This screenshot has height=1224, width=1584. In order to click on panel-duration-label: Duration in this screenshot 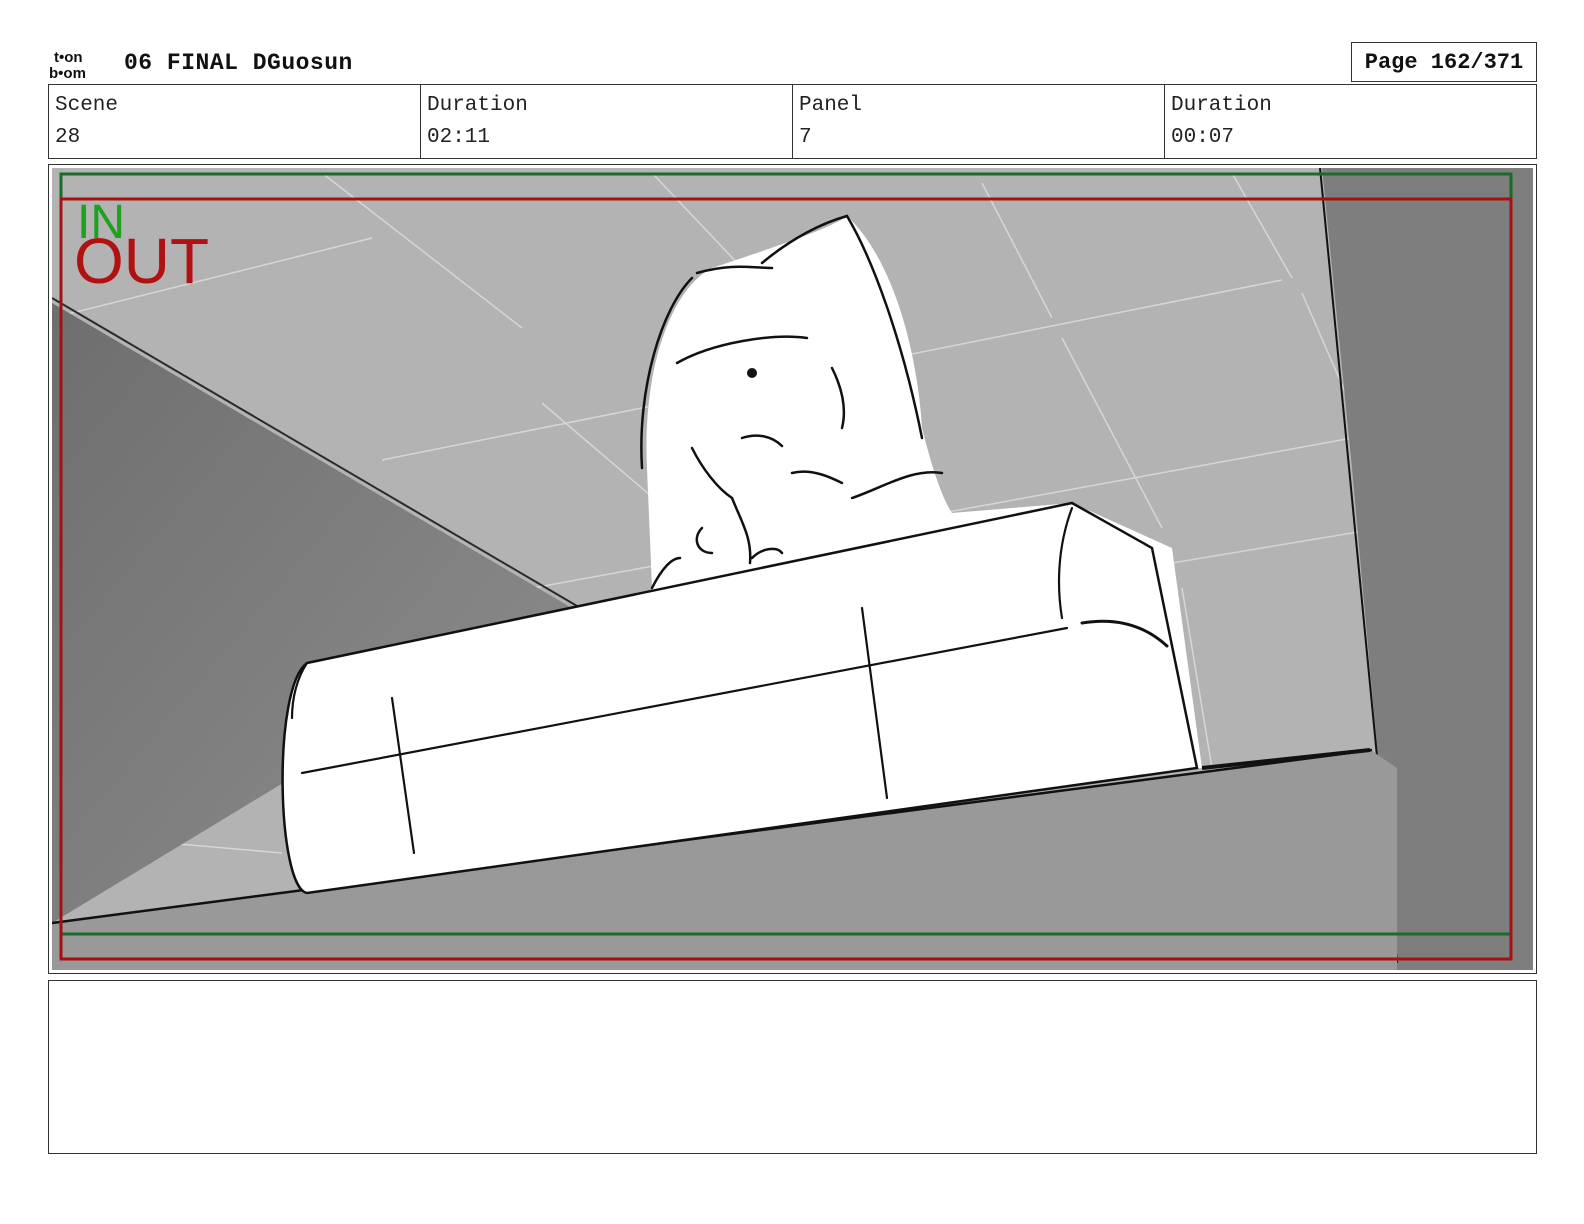, I will do `click(1221, 105)`.